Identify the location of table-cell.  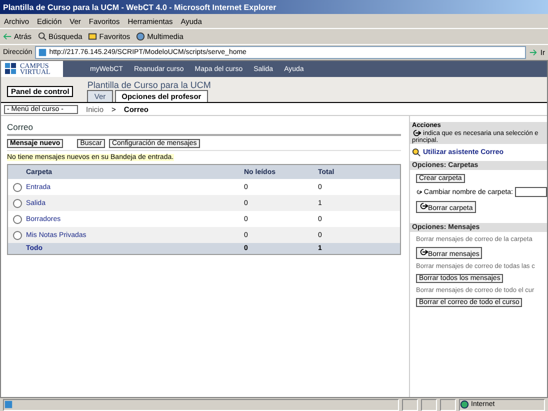
(16, 248).